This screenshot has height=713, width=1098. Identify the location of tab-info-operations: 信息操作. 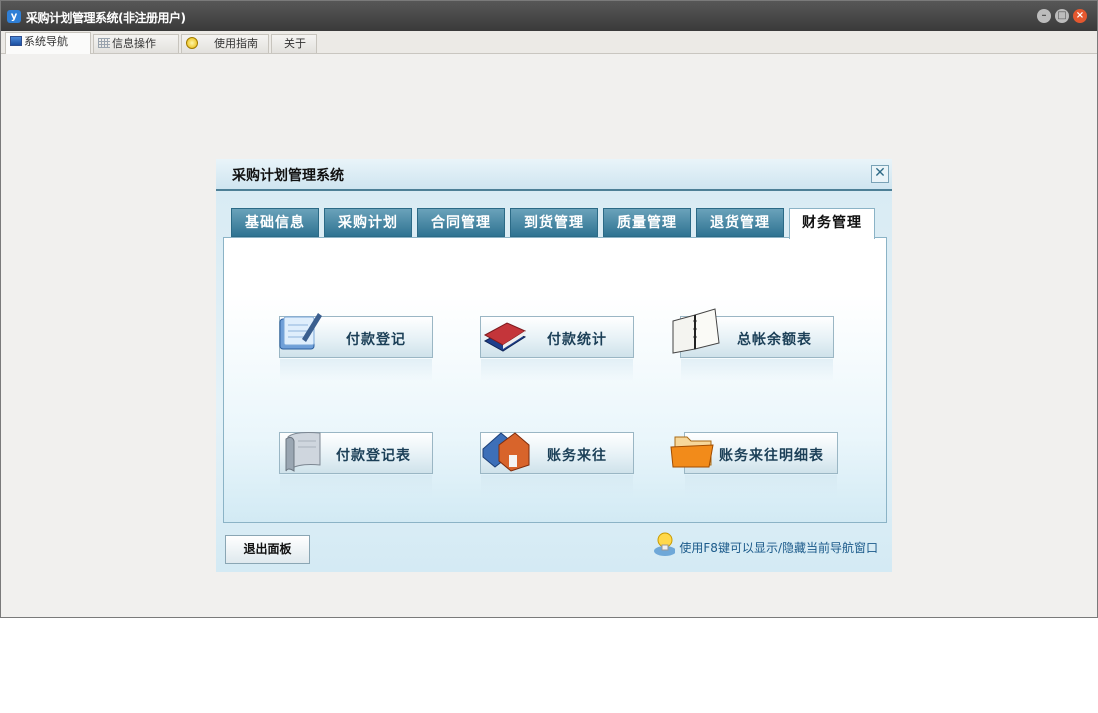
(136, 43).